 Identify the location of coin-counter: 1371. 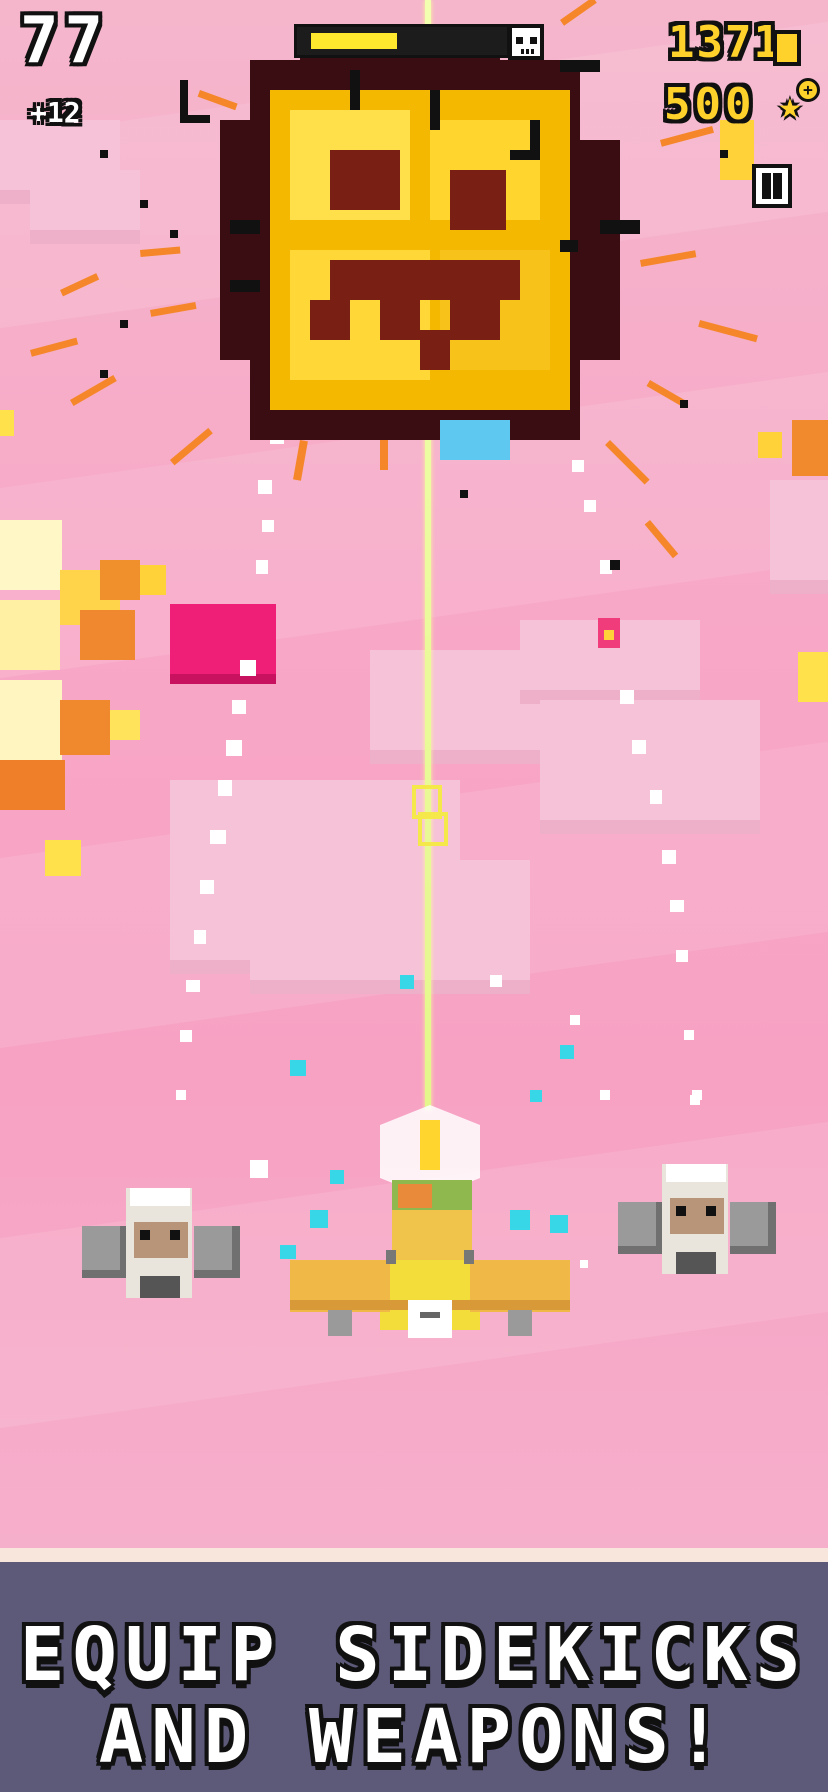
(725, 42).